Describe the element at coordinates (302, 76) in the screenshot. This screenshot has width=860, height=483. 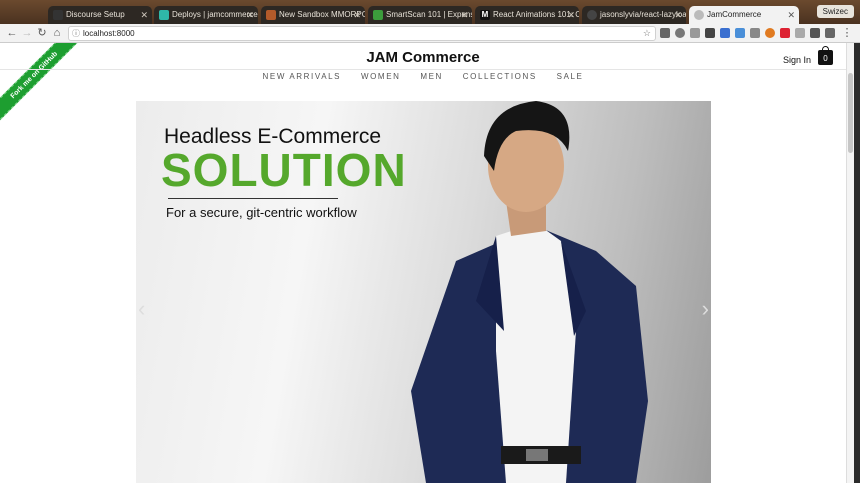
I see `nav-new-arrivals: NEW ARRIVALS` at that location.